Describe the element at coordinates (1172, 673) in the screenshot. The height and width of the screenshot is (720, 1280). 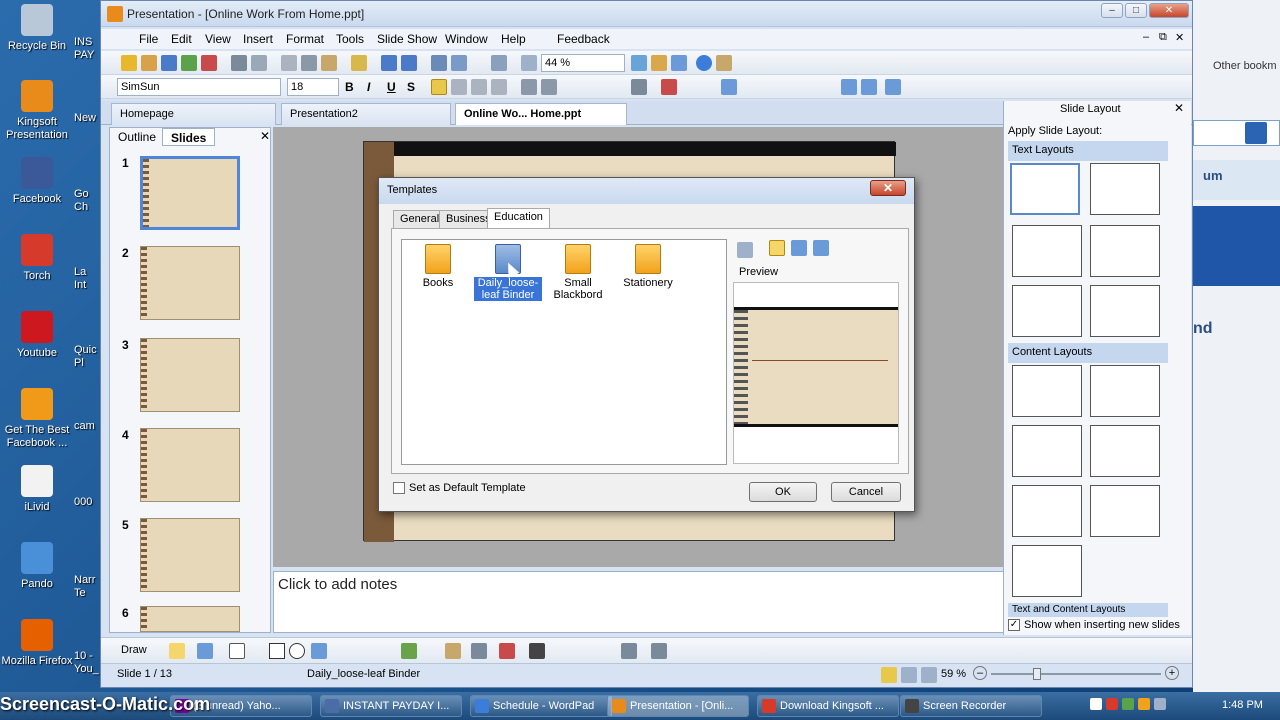
I see `zoom-in-button: +` at that location.